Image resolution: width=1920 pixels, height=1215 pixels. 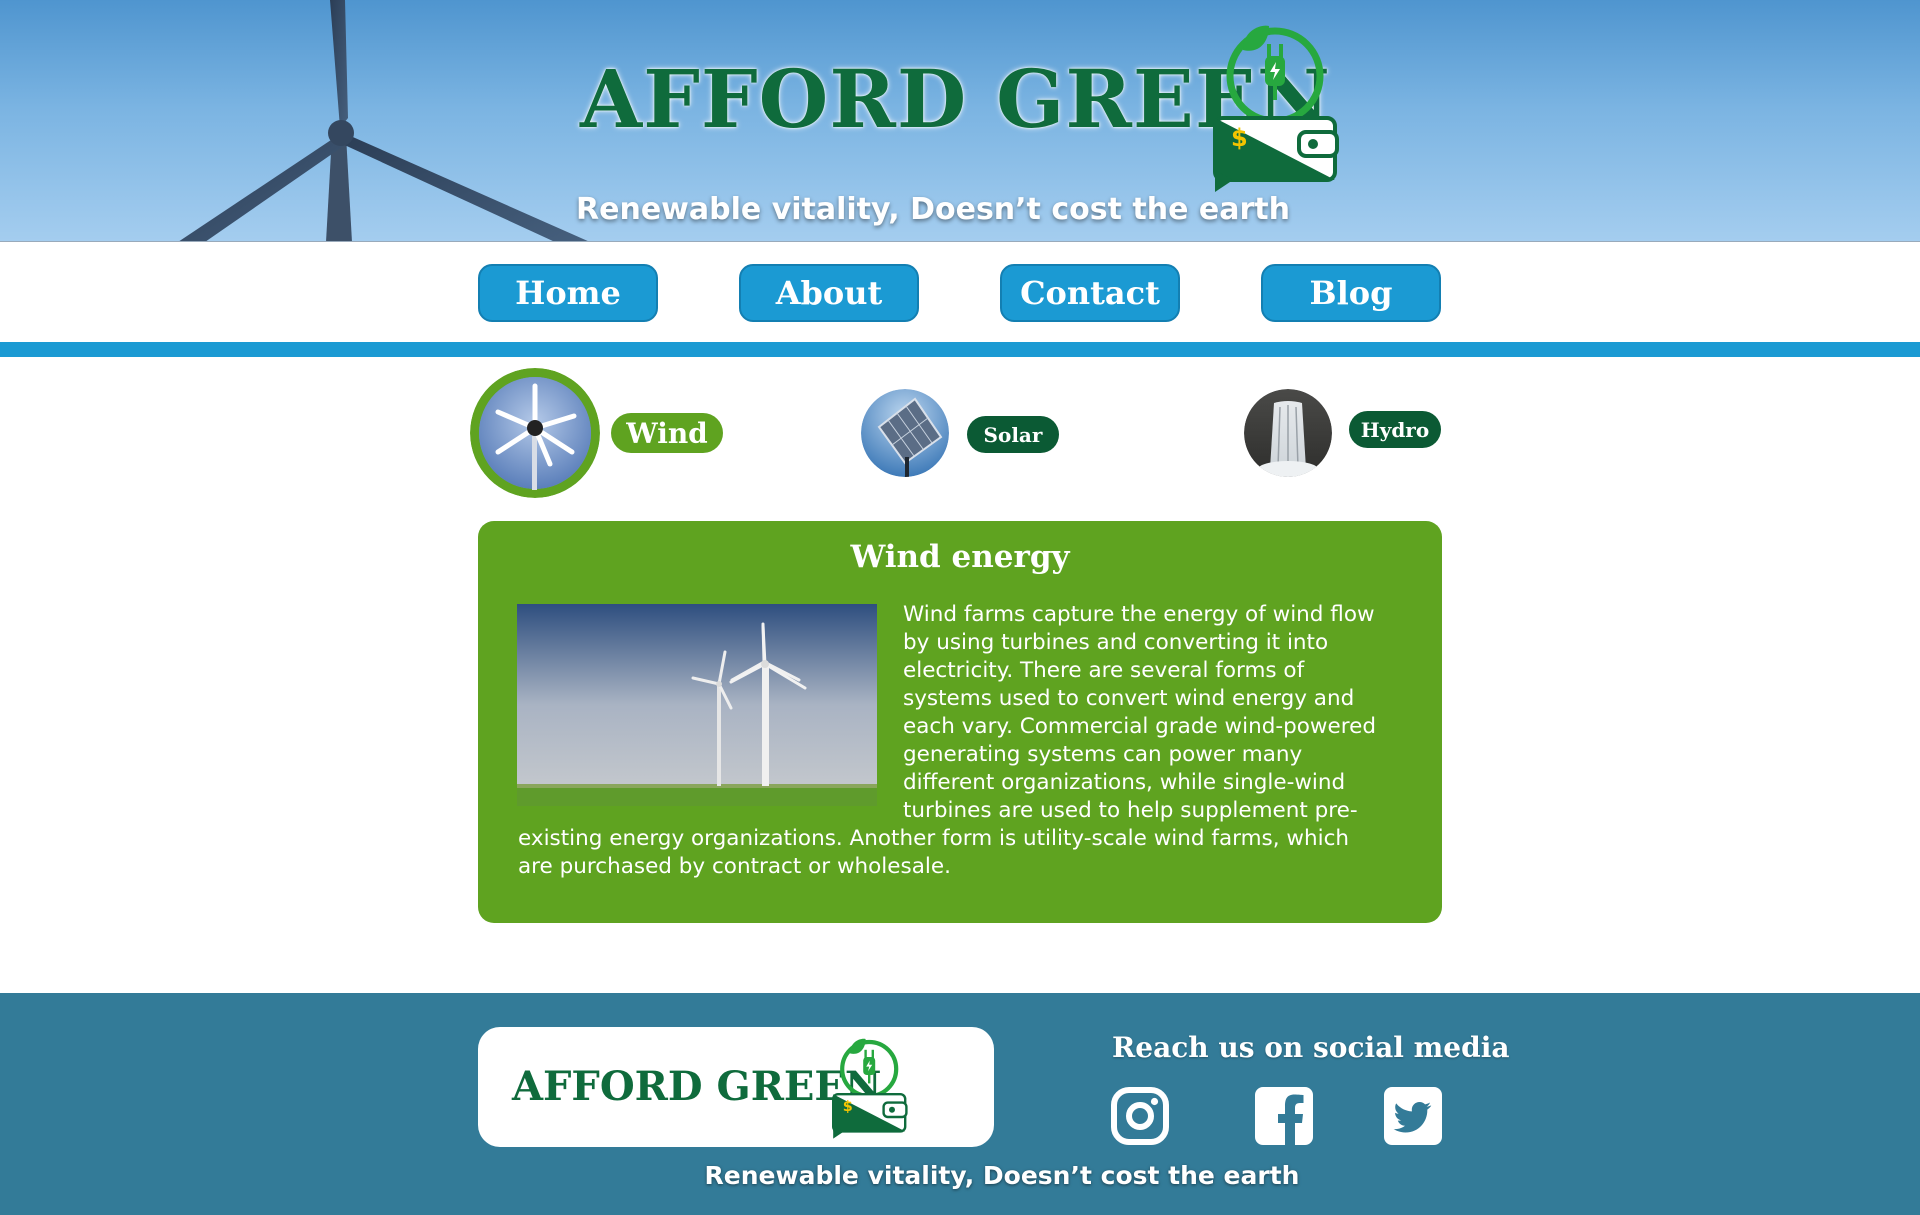 What do you see at coordinates (1395, 429) in the screenshot?
I see `energy-label-hydro: Hydro` at bounding box center [1395, 429].